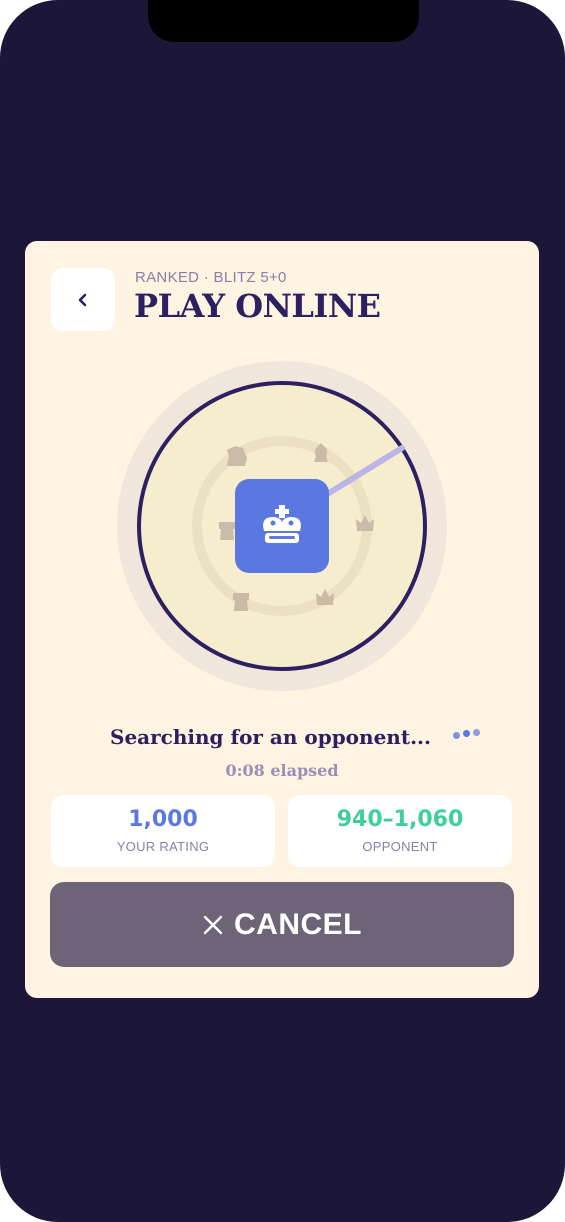 The height and width of the screenshot is (1222, 565). Describe the element at coordinates (163, 819) in the screenshot. I see `your-rating-value: 1,000` at that location.